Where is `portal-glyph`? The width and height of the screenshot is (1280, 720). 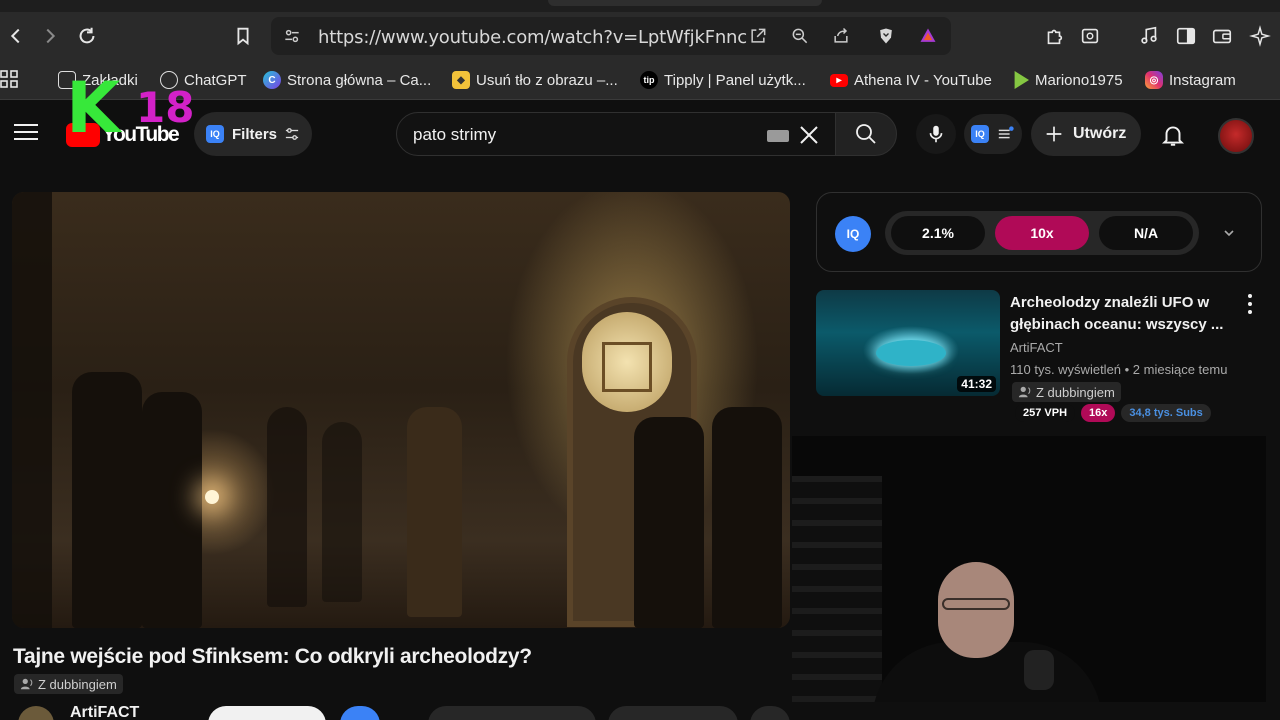 portal-glyph is located at coordinates (627, 367).